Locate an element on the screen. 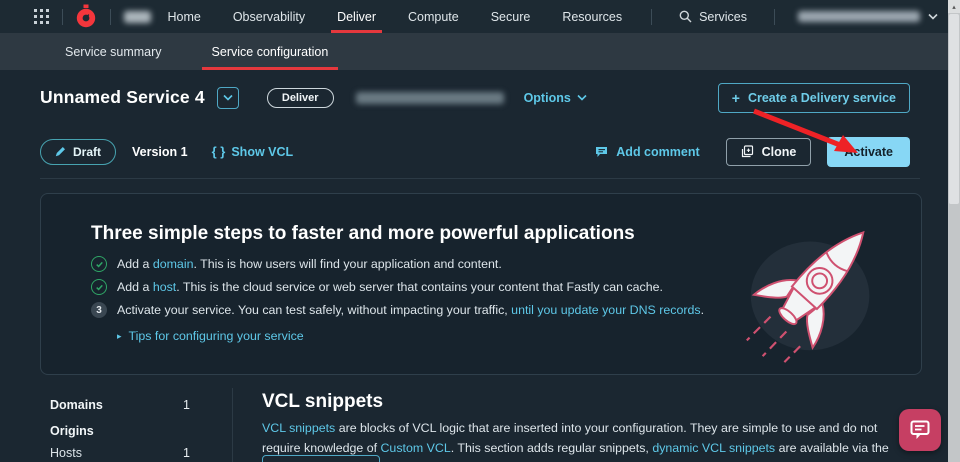 This screenshot has width=960, height=462. draft-status-badge: Draft is located at coordinates (78, 151).